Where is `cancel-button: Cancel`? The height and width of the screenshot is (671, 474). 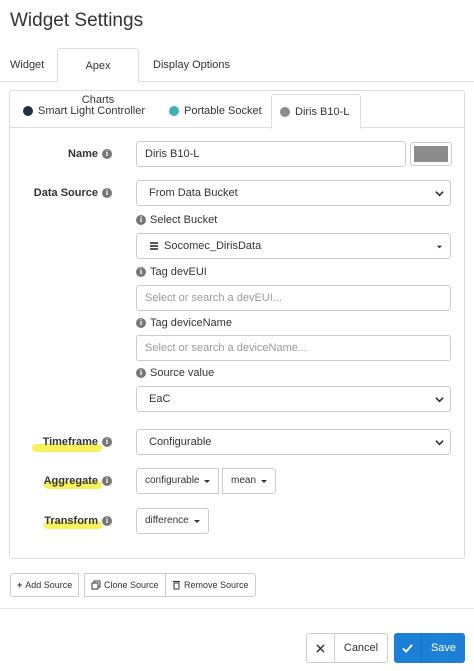 cancel-button: Cancel is located at coordinates (347, 648).